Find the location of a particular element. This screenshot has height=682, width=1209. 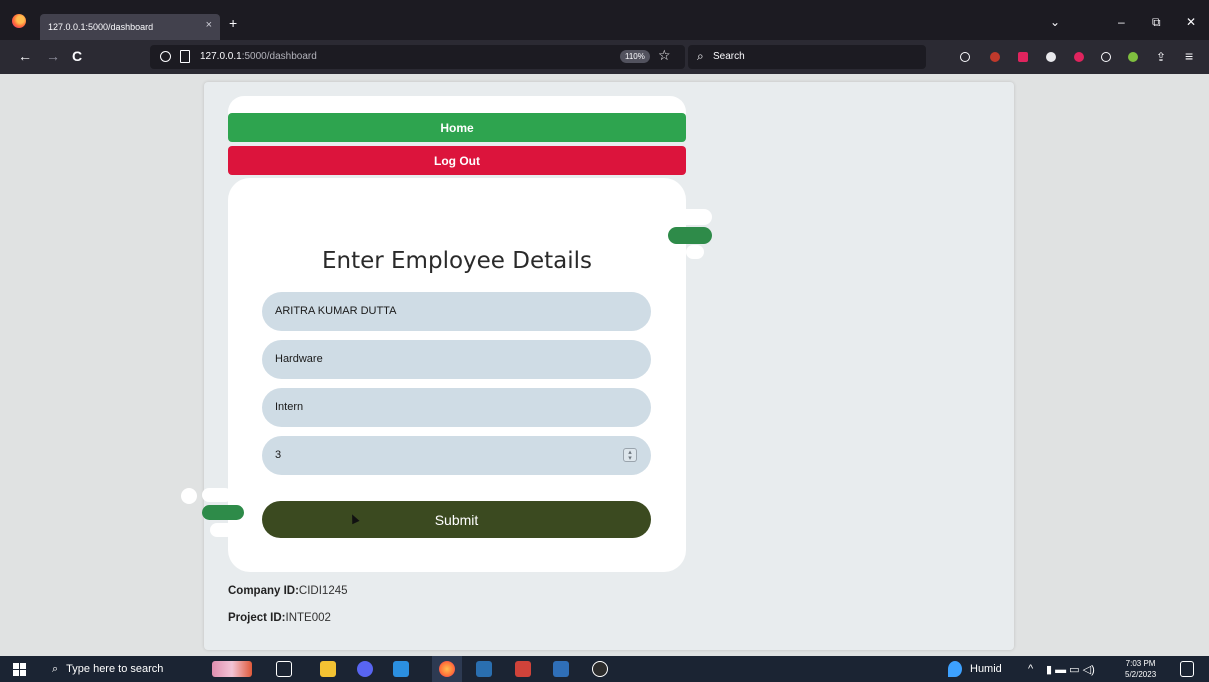

number-stepper-icon: ▴ ▾ is located at coordinates (630, 455).